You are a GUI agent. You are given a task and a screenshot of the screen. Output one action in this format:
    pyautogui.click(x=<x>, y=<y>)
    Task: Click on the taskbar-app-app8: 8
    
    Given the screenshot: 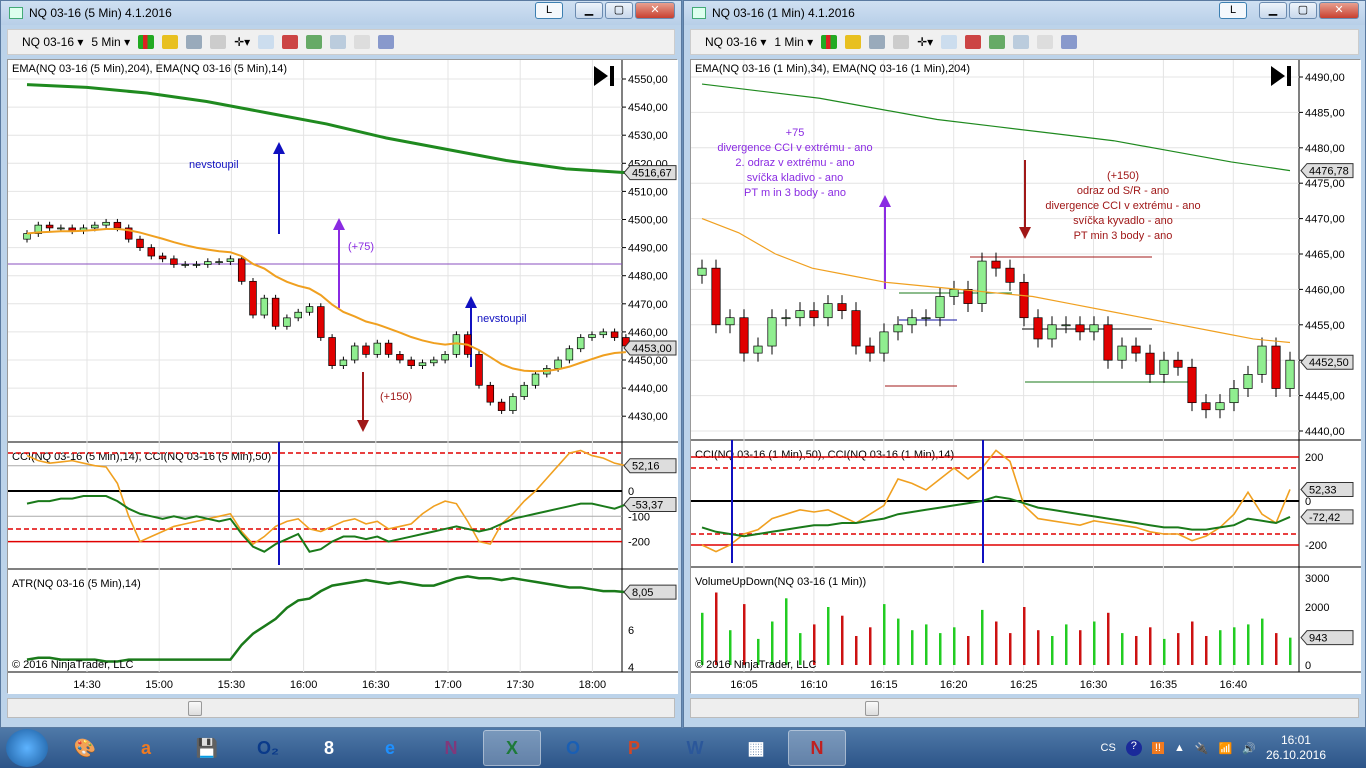 What is the action you would take?
    pyautogui.click(x=329, y=748)
    